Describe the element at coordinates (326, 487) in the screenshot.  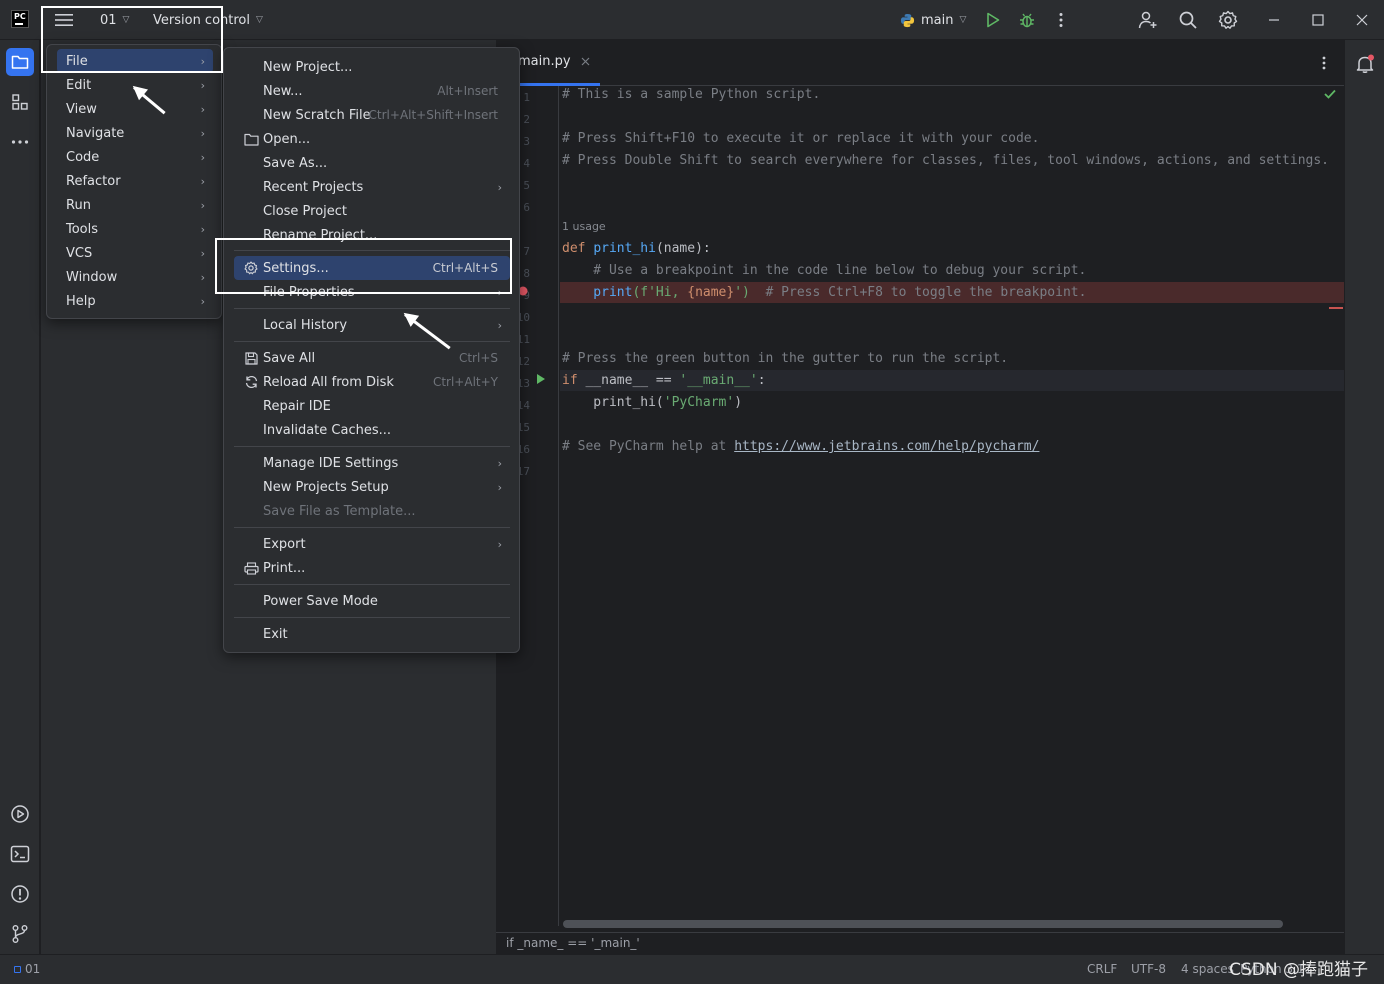
I see `menu-item-label: New Projects Setup` at that location.